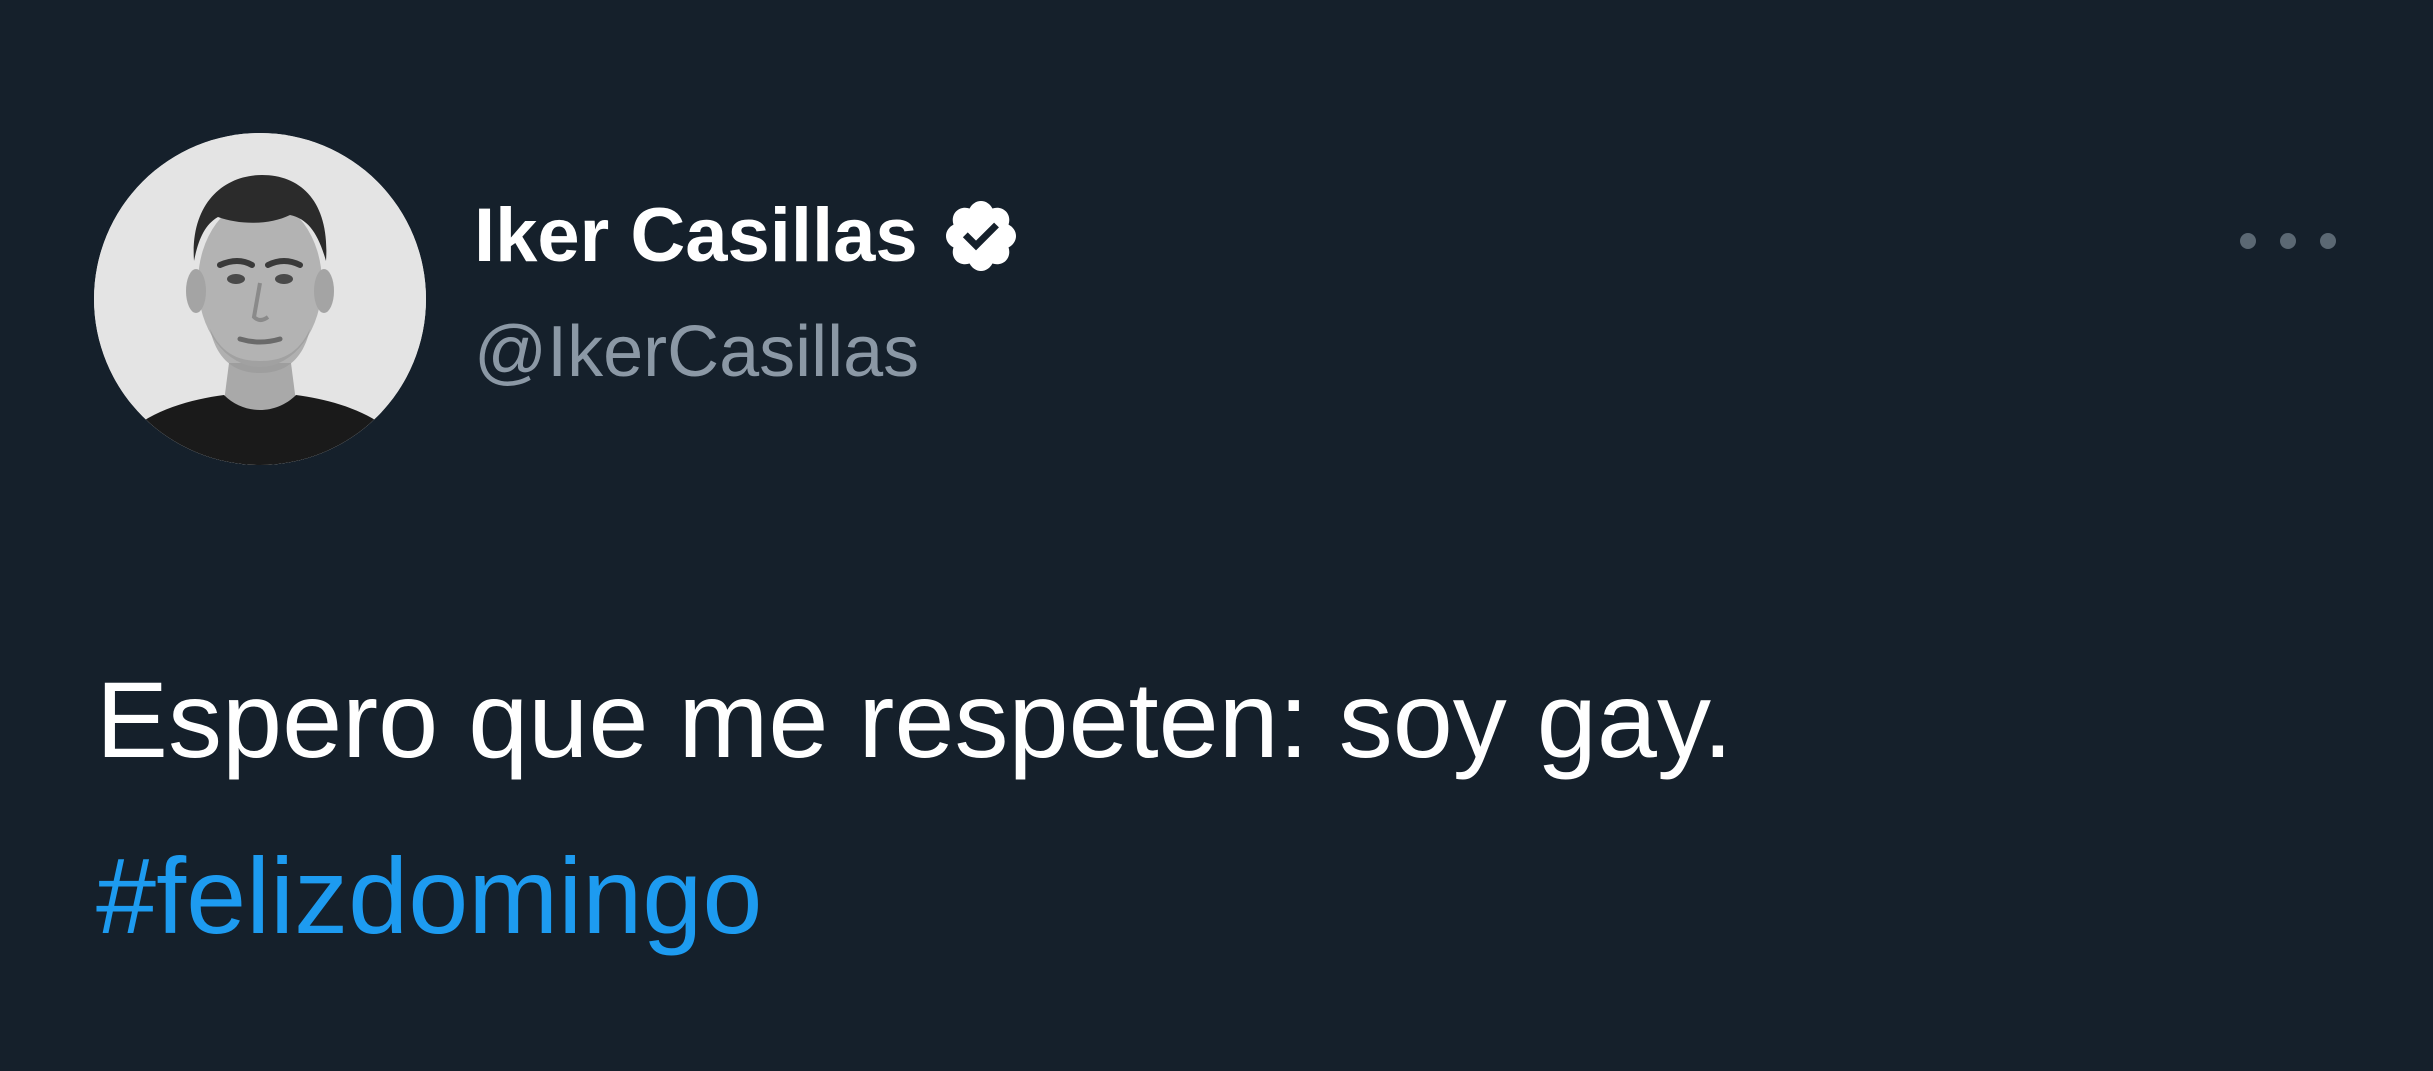 Image resolution: width=2433 pixels, height=1071 pixels. I want to click on author-name-row: Iker Casillas, so click(748, 236).